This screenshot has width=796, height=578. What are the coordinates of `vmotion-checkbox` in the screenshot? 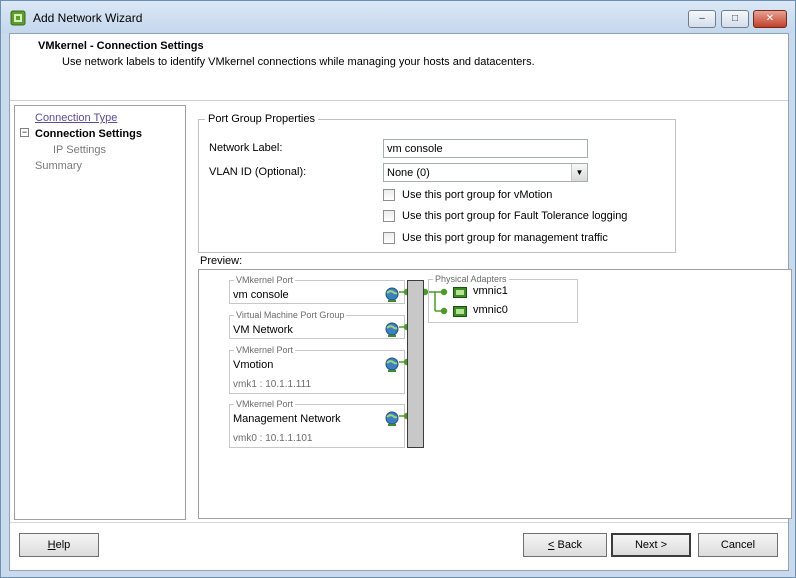 It's located at (389, 195).